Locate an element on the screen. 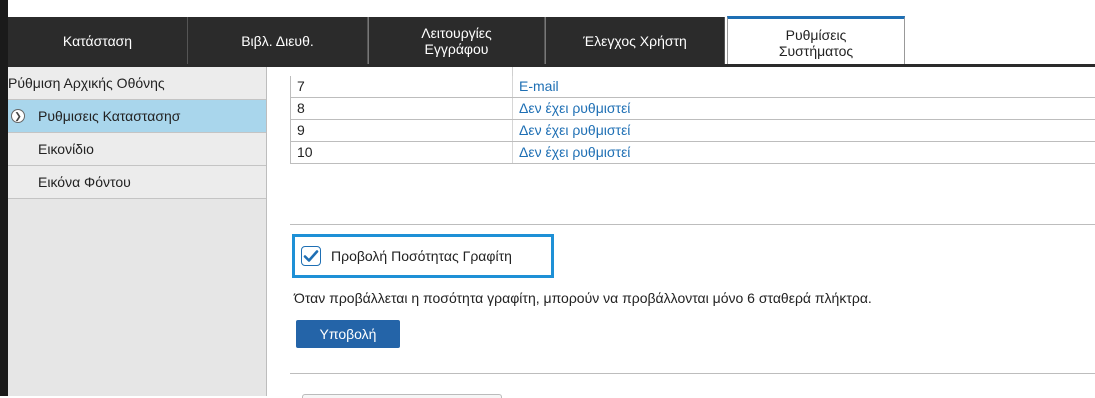  sidebar-item-label: Ρύθμιση Αρχικής Οθόνης is located at coordinates (86, 83).